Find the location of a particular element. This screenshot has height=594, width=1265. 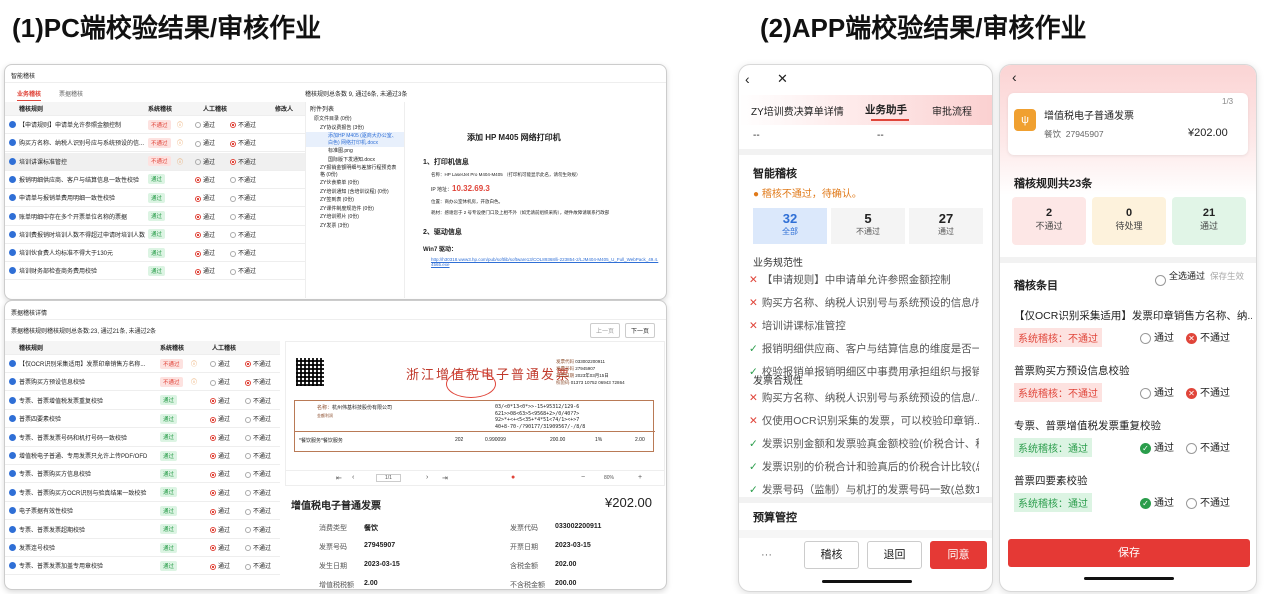

prev-page-button: 上一页 is located at coordinates (605, 330).